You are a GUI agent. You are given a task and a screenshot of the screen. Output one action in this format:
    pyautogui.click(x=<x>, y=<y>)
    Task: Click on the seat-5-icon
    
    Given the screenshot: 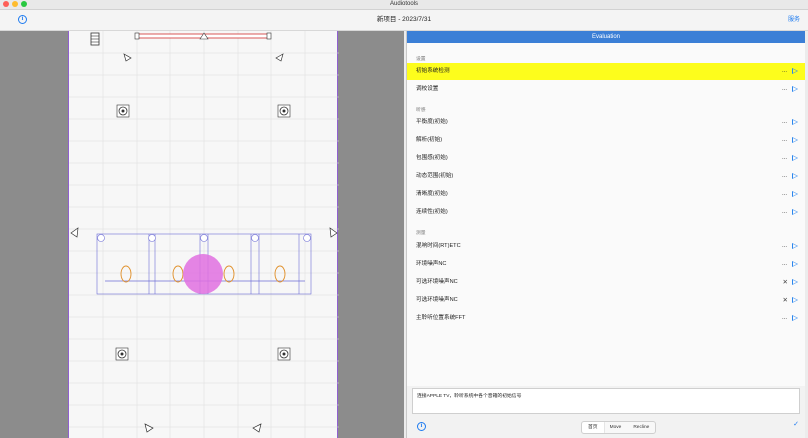 What is the action you would take?
    pyautogui.click(x=280, y=274)
    